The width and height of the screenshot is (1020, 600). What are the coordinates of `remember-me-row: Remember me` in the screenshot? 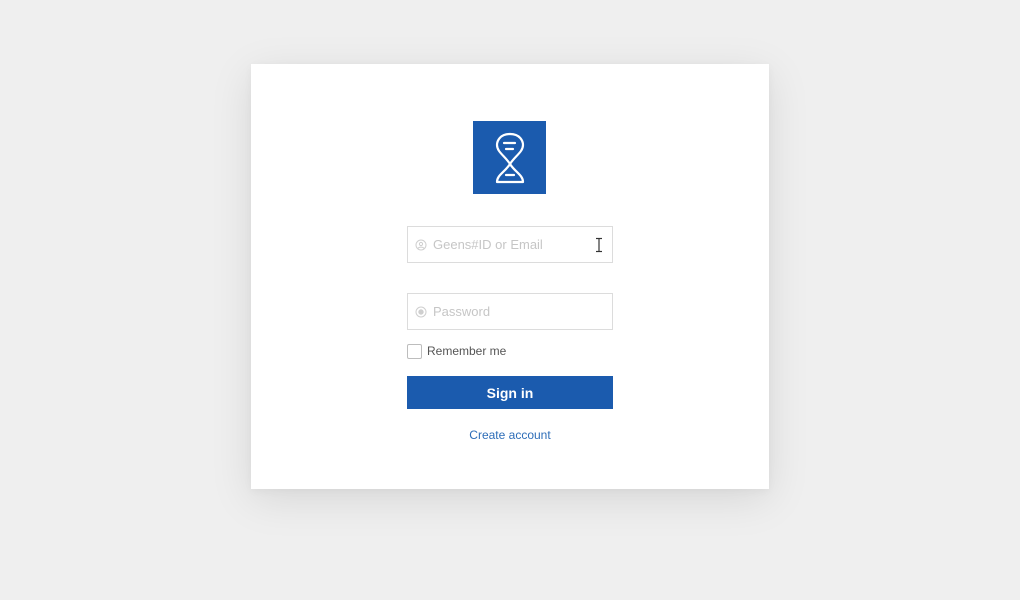 It's located at (456, 351).